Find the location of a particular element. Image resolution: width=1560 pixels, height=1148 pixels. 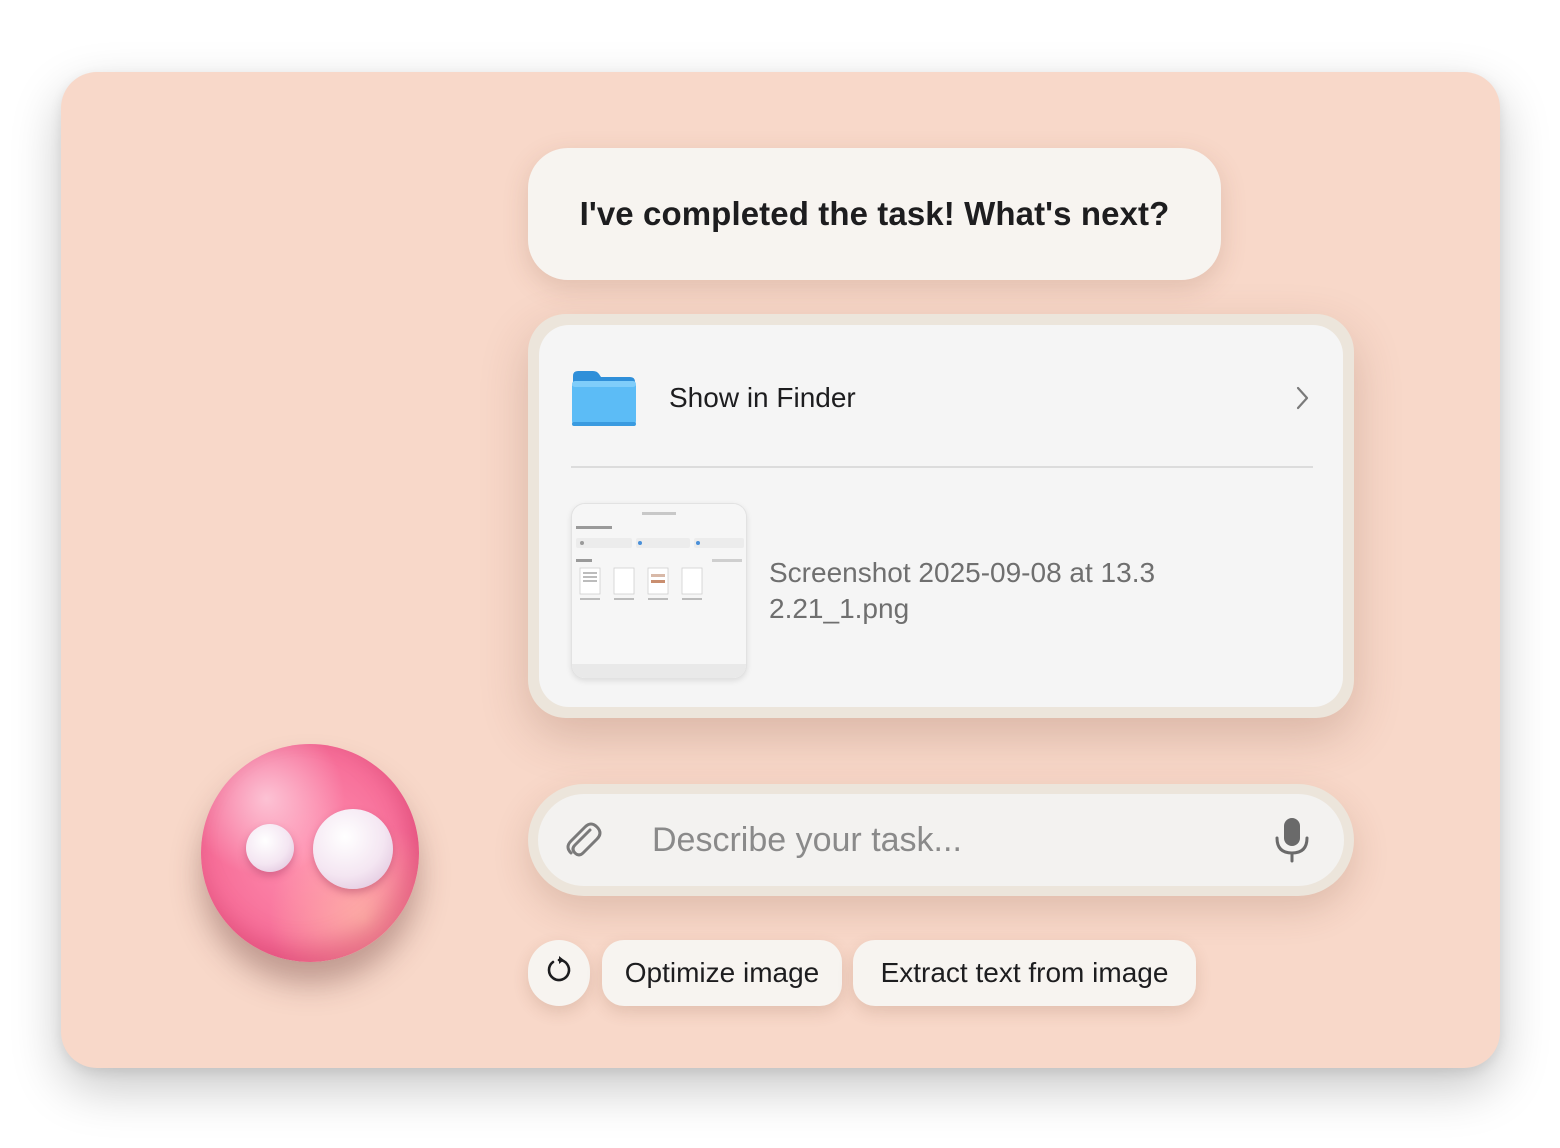

microphone-icon is located at coordinates (1292, 840).